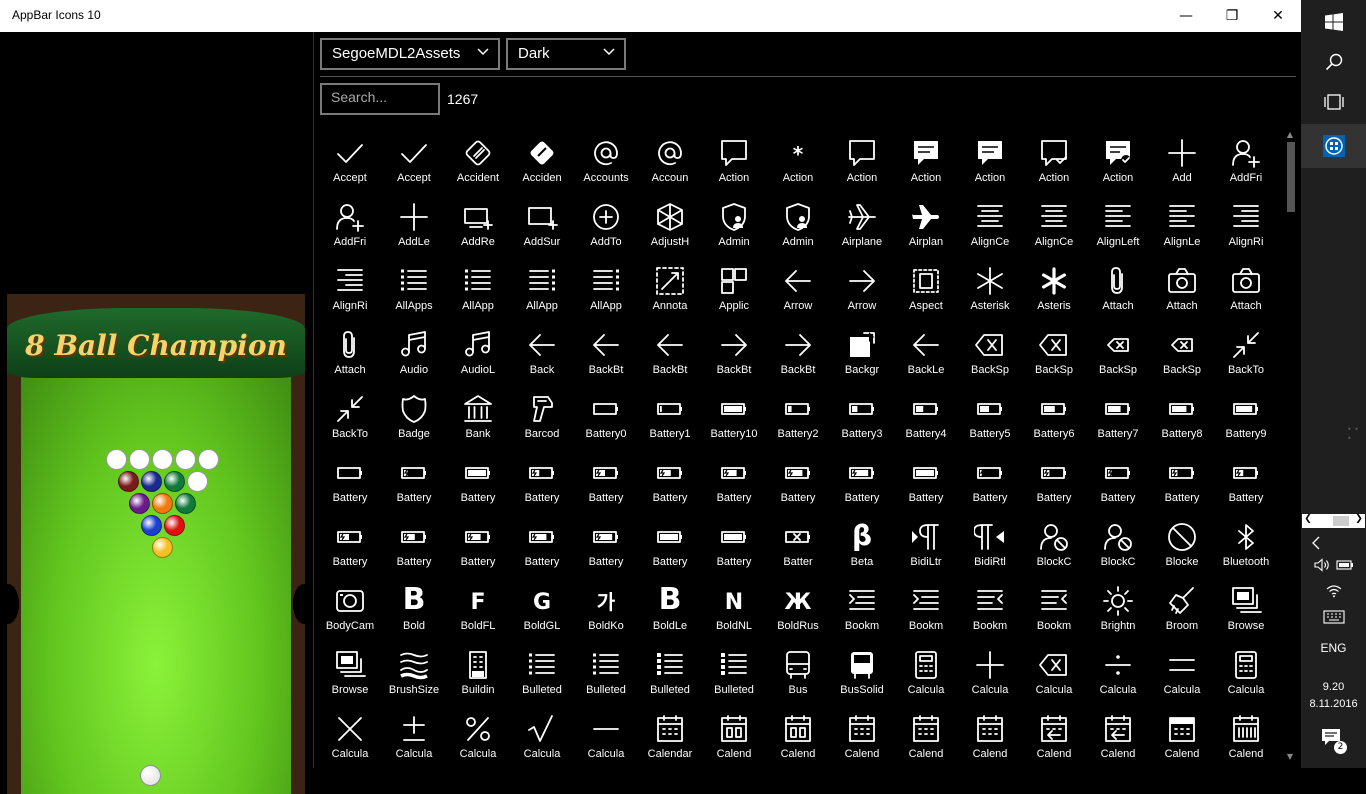  Describe the element at coordinates (926, 420) in the screenshot. I see `icon-tile: Battery4` at that location.